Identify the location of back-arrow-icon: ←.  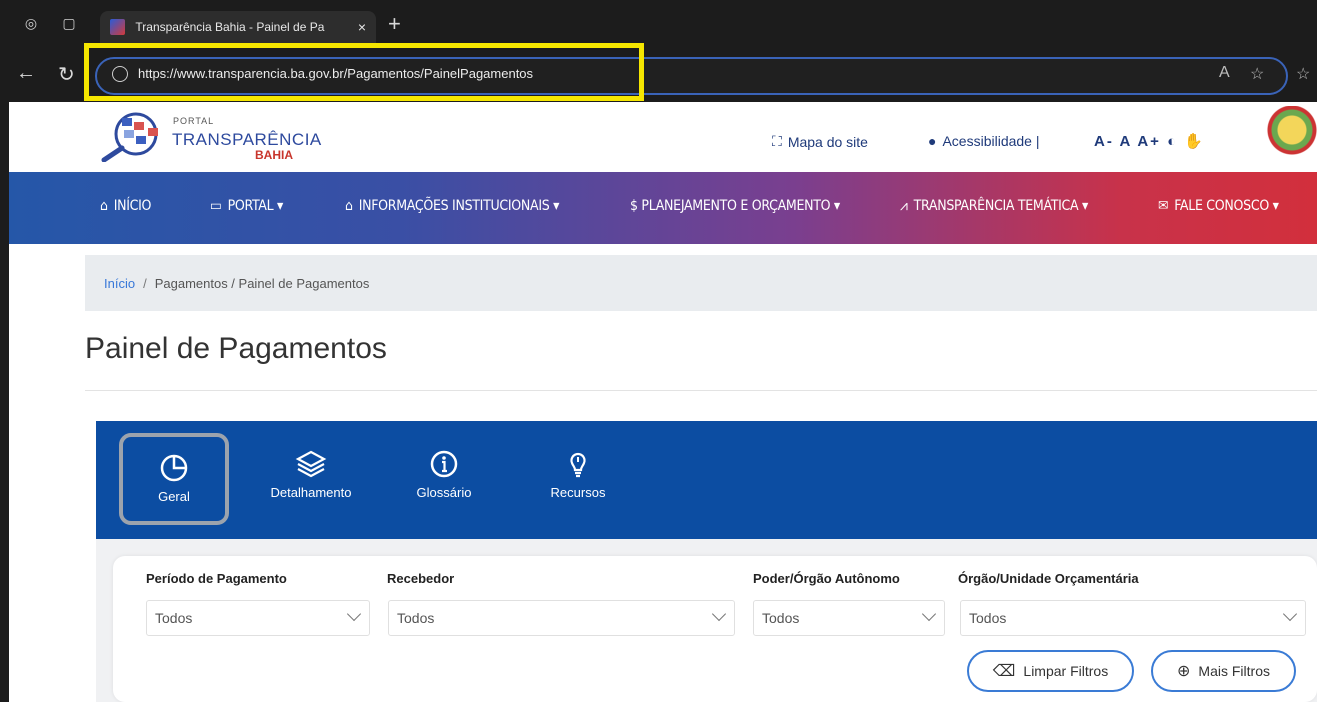
(26, 73).